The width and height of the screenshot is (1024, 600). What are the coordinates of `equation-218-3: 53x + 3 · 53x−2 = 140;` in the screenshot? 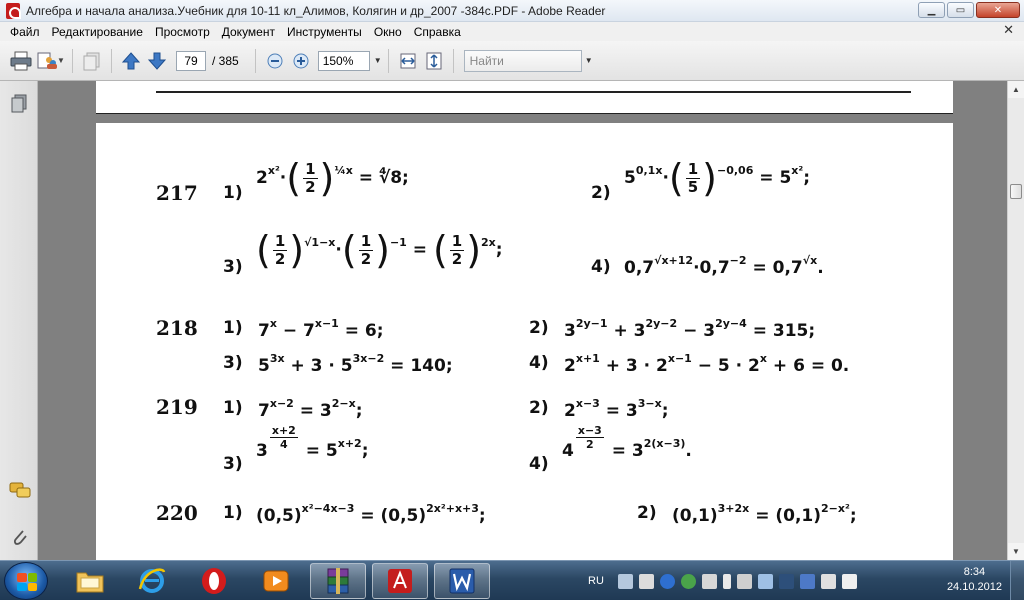 It's located at (355, 364).